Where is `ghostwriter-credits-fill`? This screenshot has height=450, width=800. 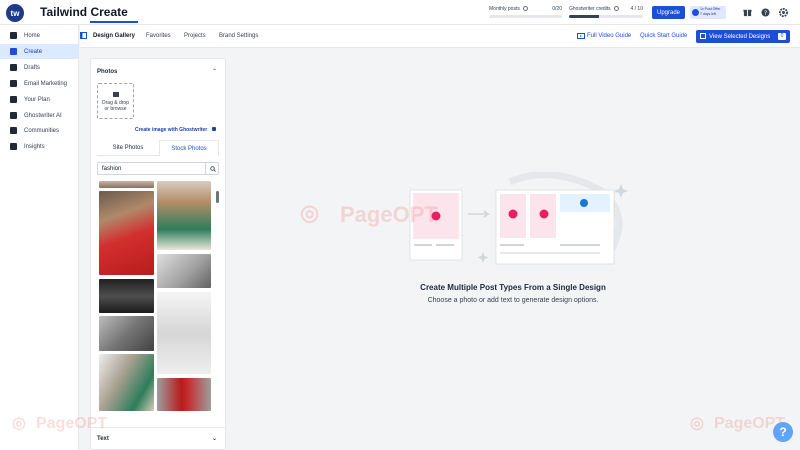
ghostwriter-credits-fill is located at coordinates (584, 16).